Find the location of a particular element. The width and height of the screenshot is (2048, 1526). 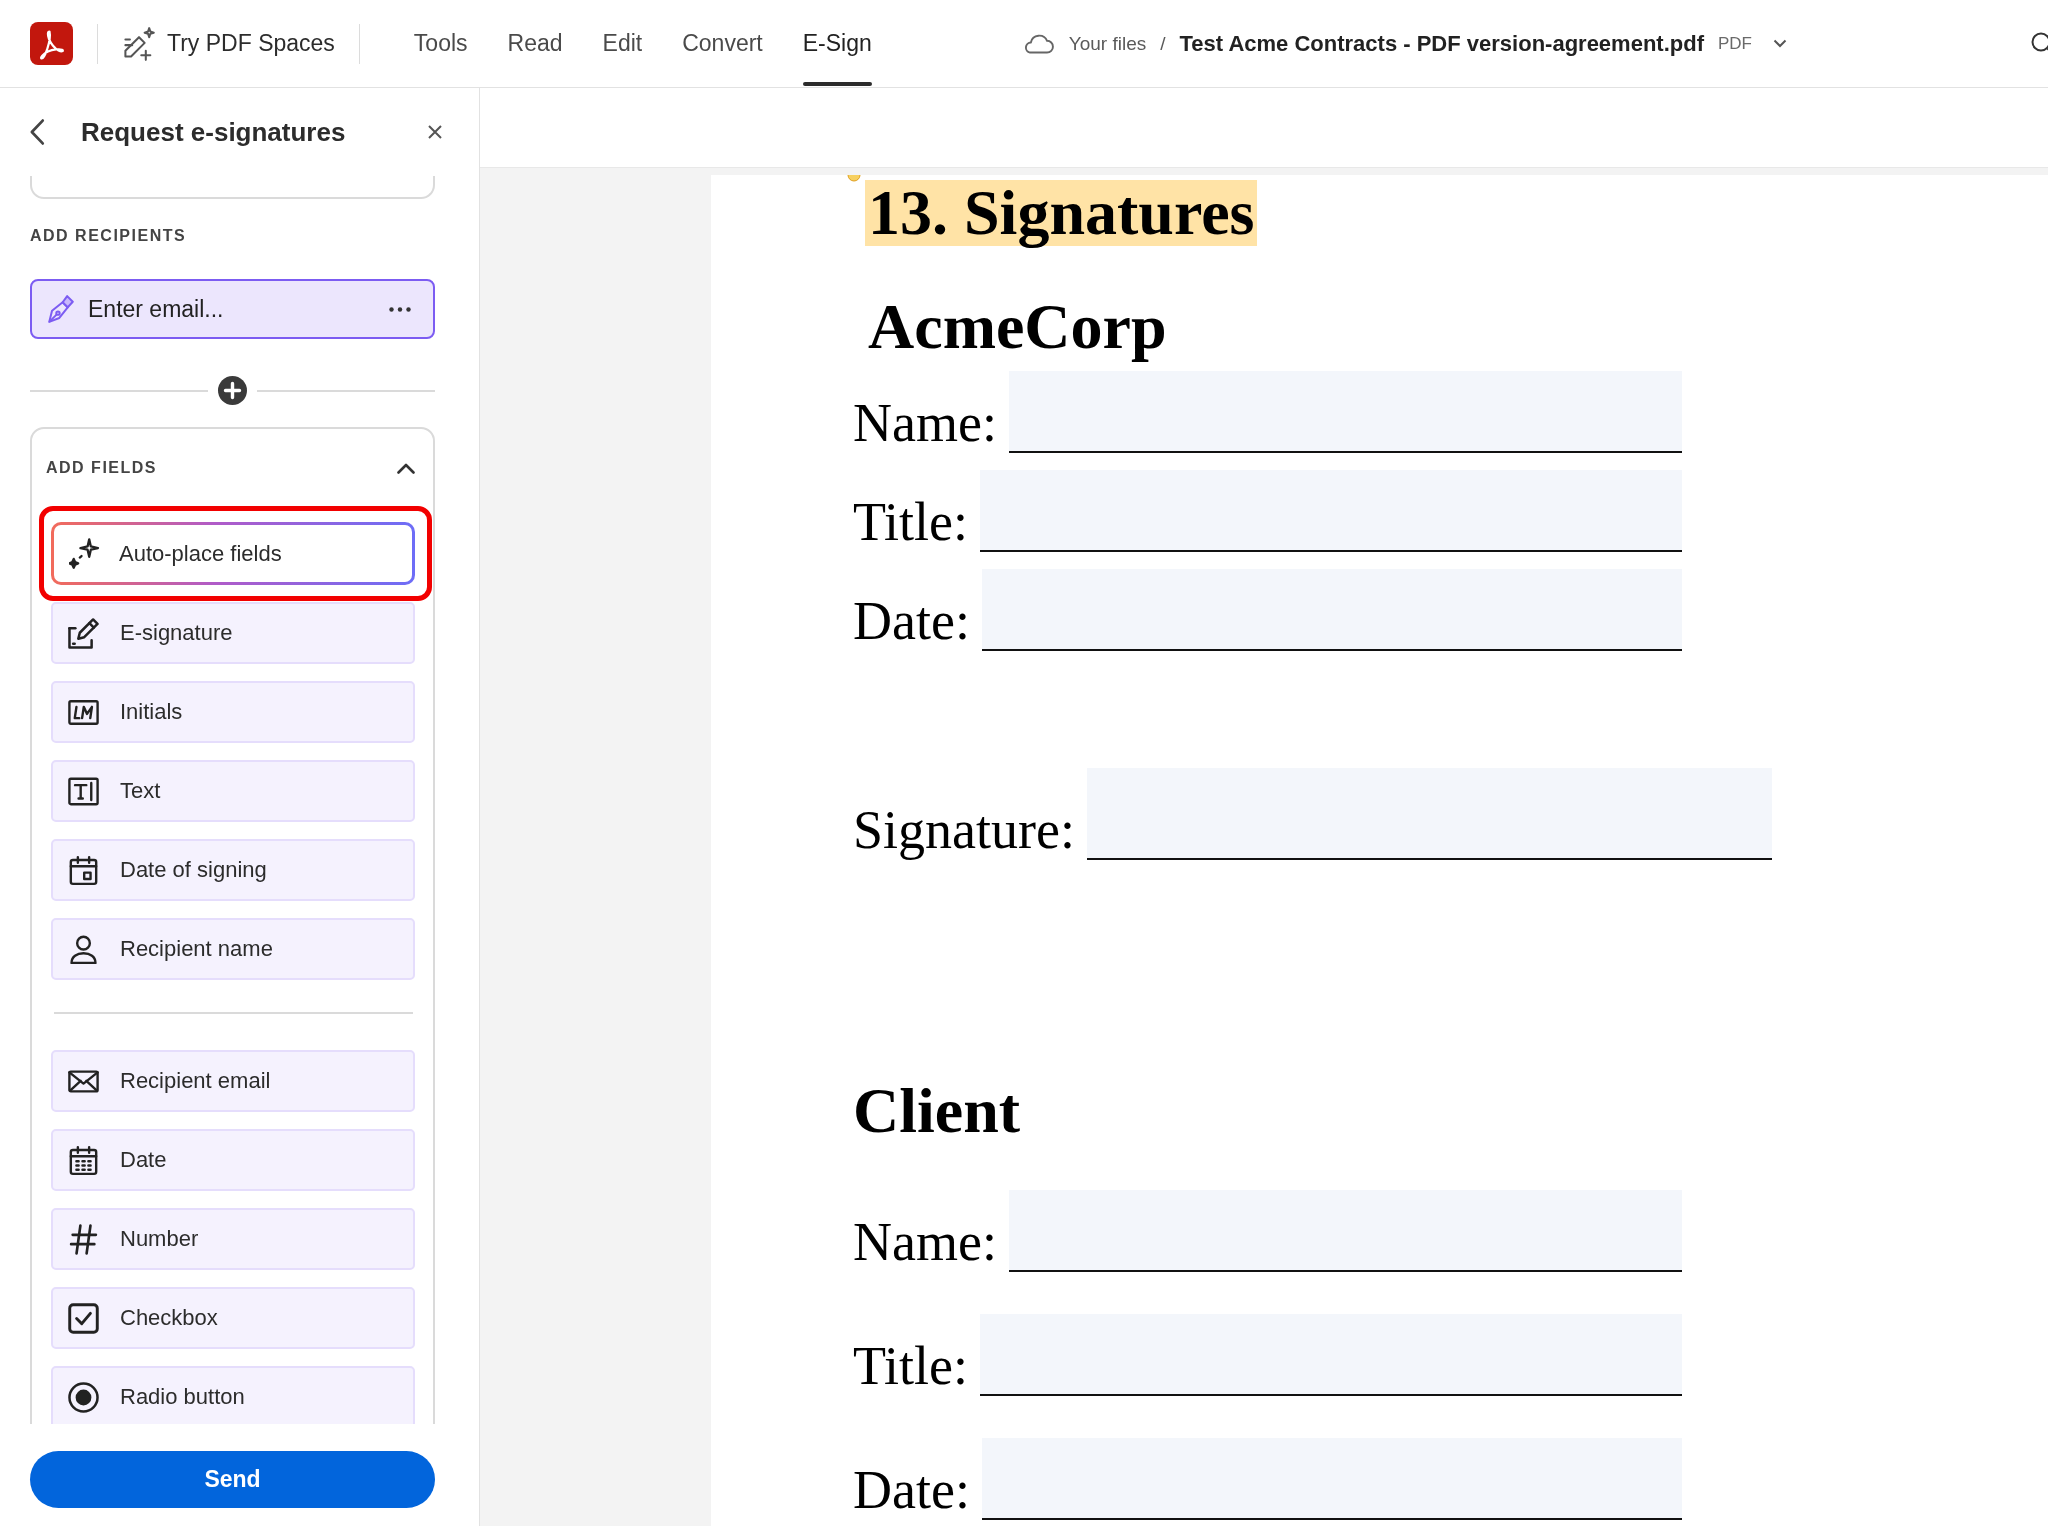

field-type-button: E-signature is located at coordinates (233, 633).